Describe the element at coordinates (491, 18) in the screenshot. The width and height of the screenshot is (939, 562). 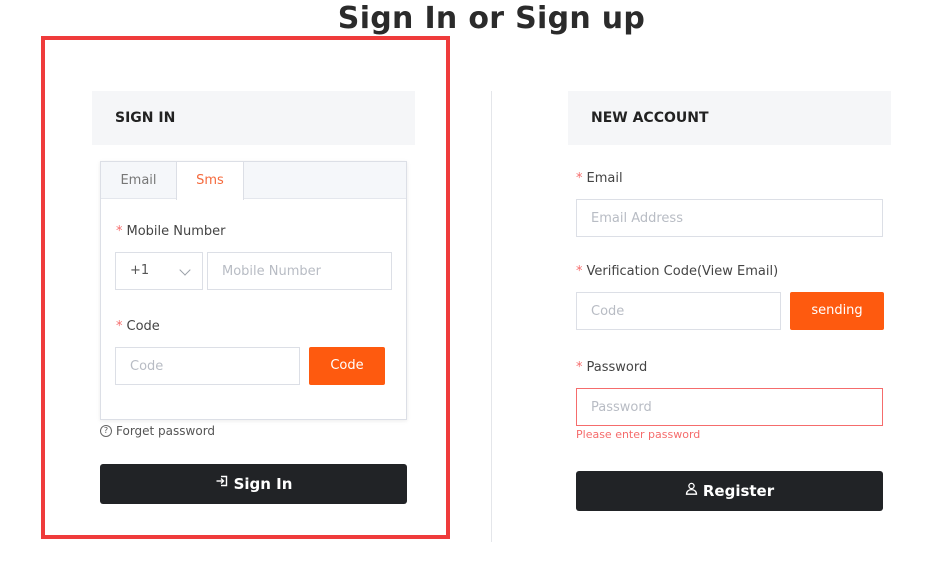
I see `page-title: Sign In or Sign up` at that location.